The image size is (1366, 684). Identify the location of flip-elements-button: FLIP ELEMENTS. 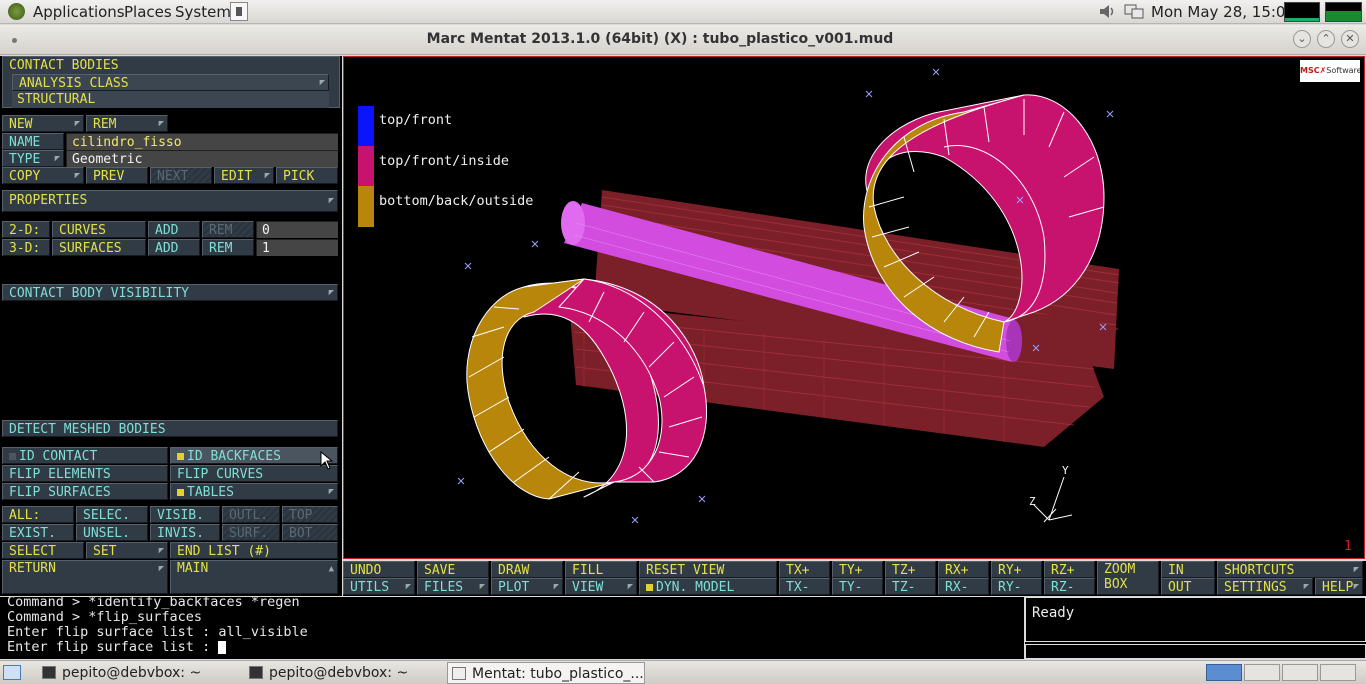
(85, 473).